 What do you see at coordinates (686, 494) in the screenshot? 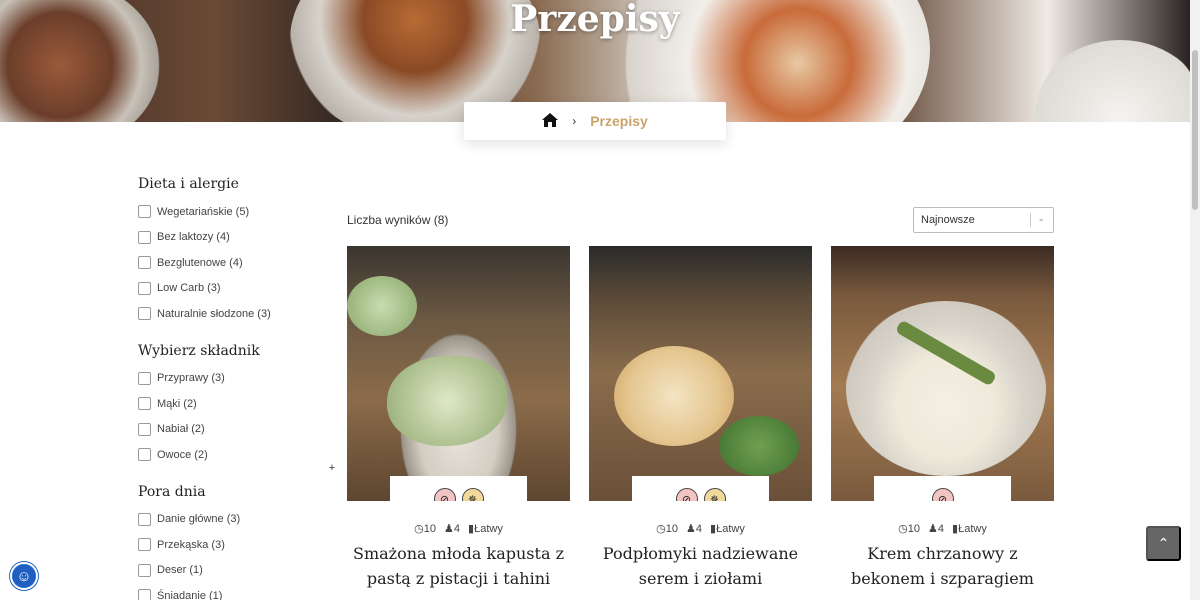
I see `no-sugar-icon: ⊘` at bounding box center [686, 494].